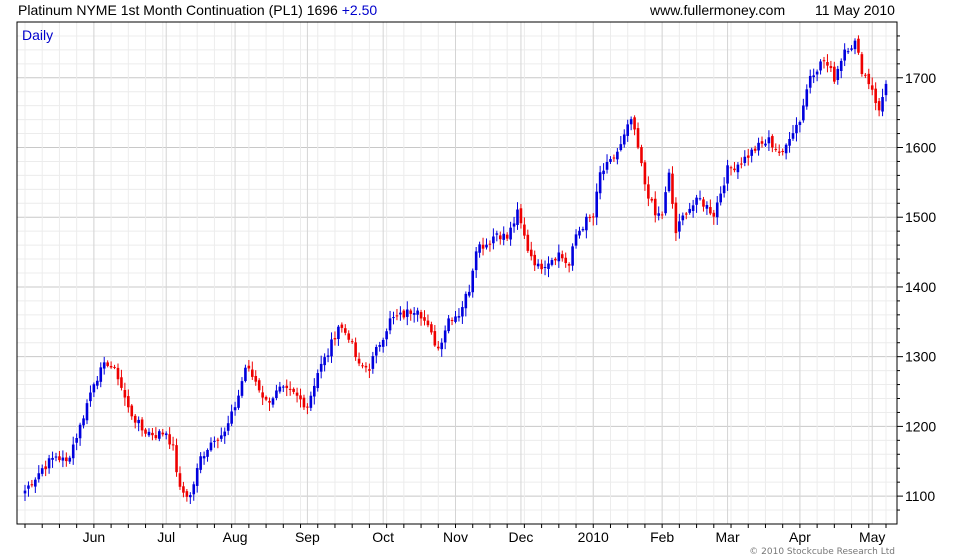 This screenshot has width=980, height=560. Describe the element at coordinates (235, 537) in the screenshot. I see `x-tick-label: Aug` at that location.